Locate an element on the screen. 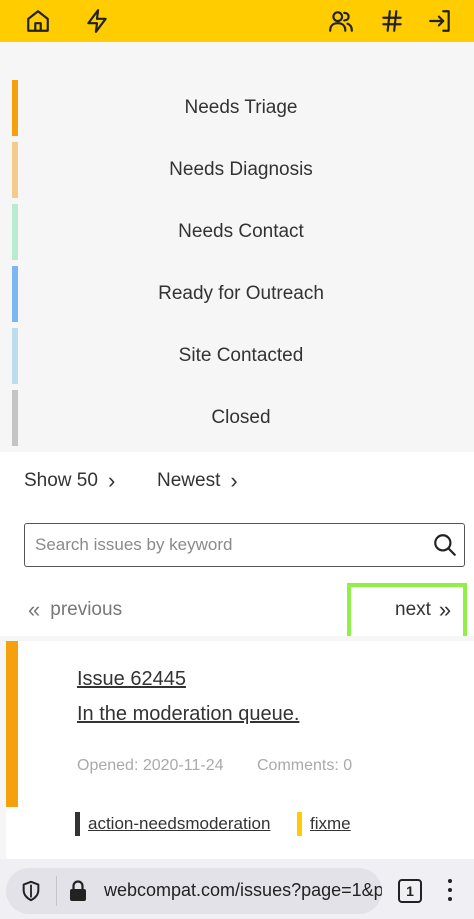  previous-label: previous is located at coordinates (86, 609).